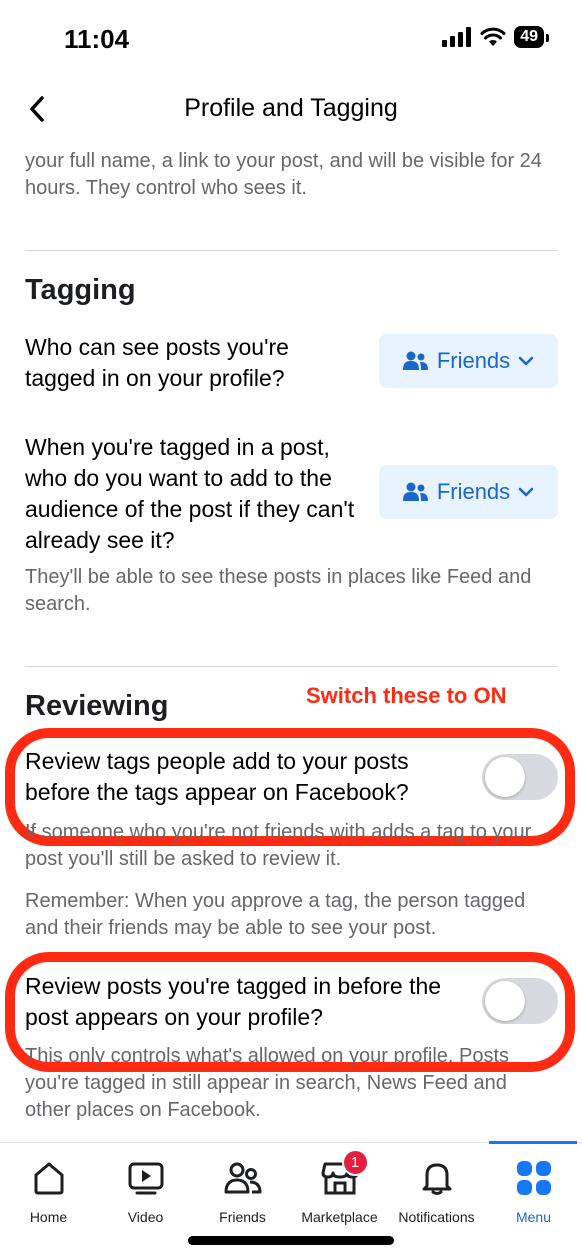  I want to click on tab-label: Video, so click(145, 1217).